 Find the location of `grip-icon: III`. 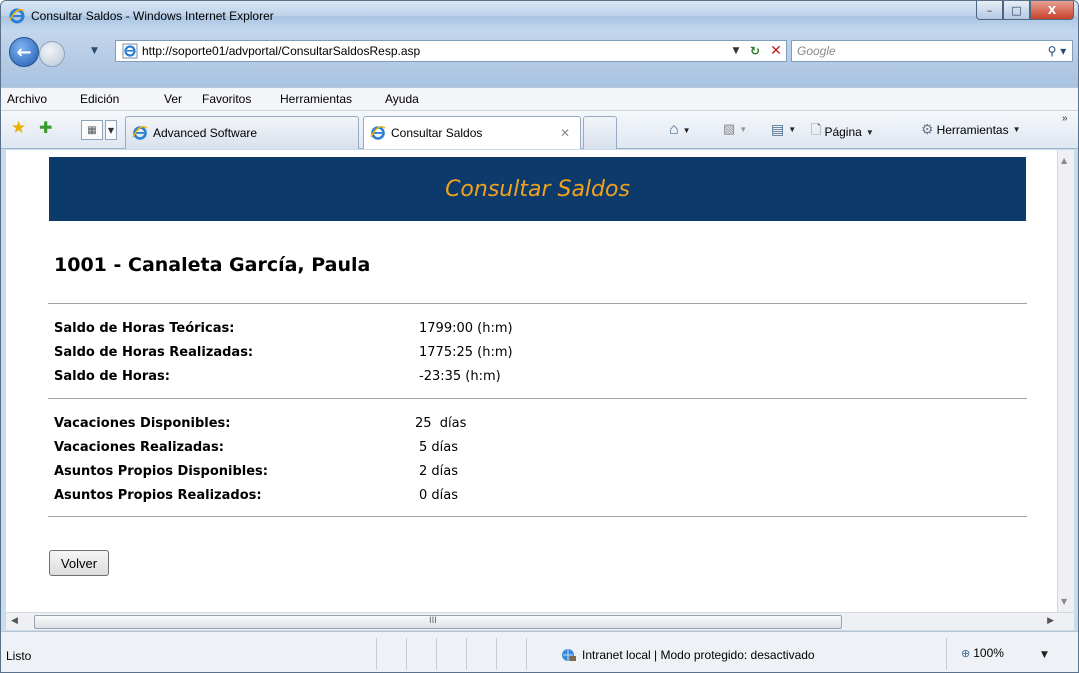

grip-icon: III is located at coordinates (433, 621).